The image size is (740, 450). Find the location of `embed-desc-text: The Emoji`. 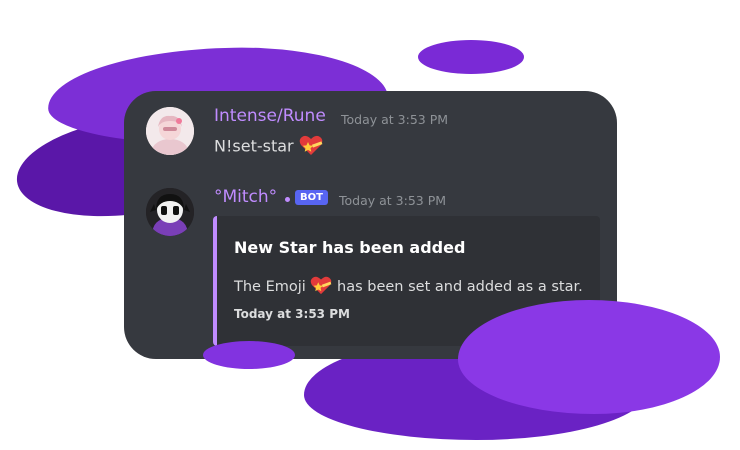

embed-desc-text: The Emoji is located at coordinates (270, 287).